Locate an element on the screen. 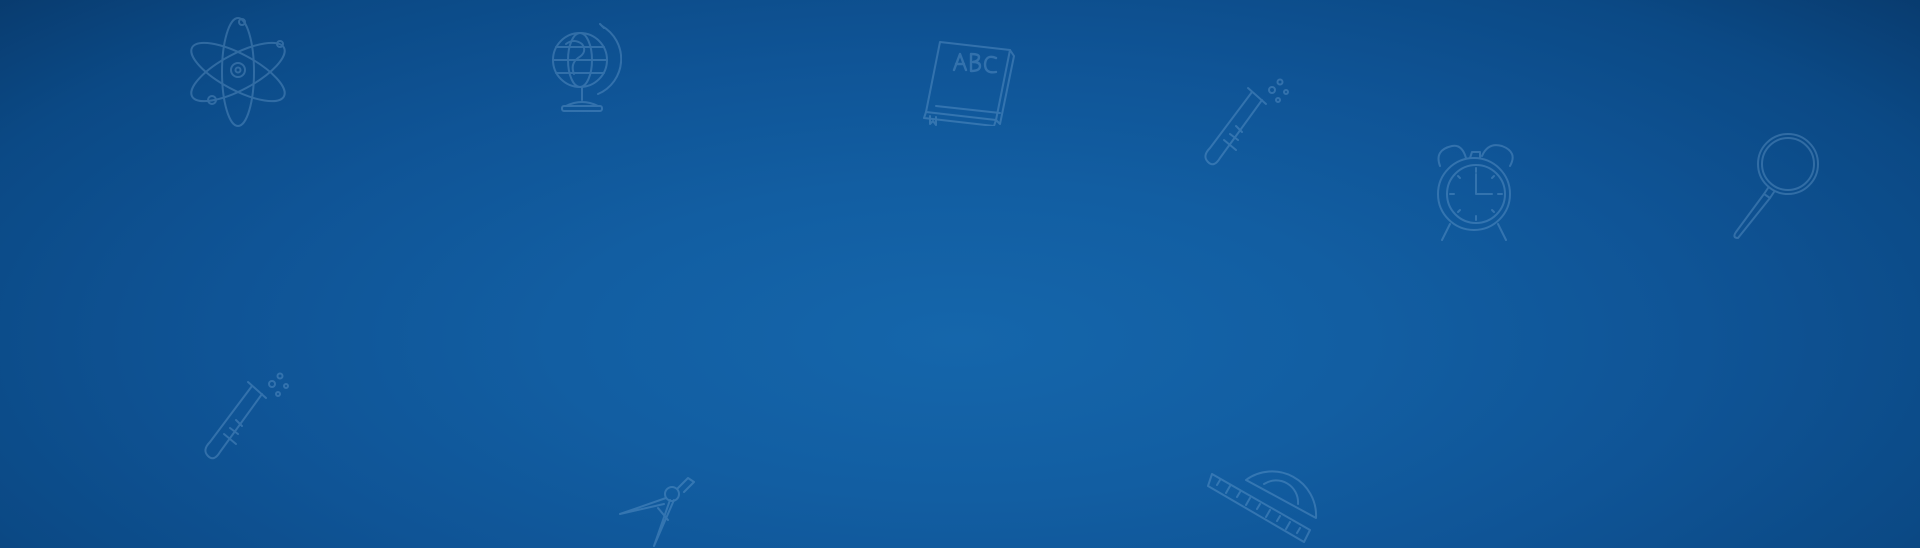 The width and height of the screenshot is (1920, 548). protractor-icon is located at coordinates (1262, 506).